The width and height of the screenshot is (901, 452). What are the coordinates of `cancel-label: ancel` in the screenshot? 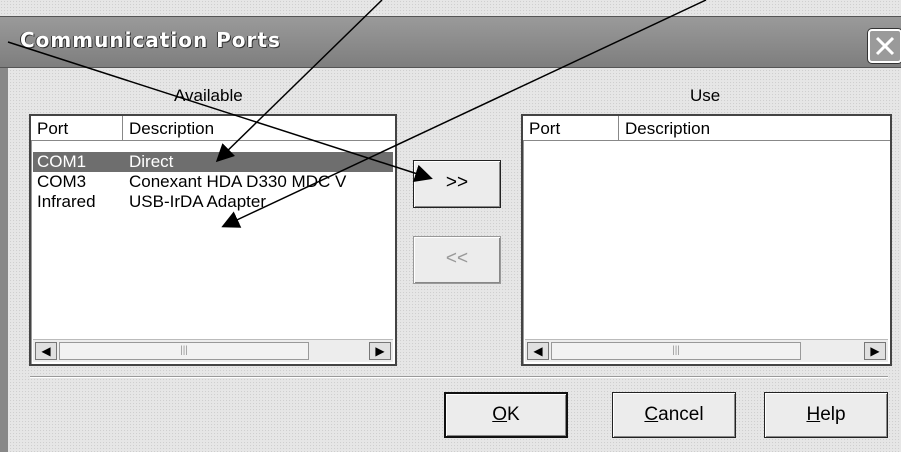 It's located at (681, 414).